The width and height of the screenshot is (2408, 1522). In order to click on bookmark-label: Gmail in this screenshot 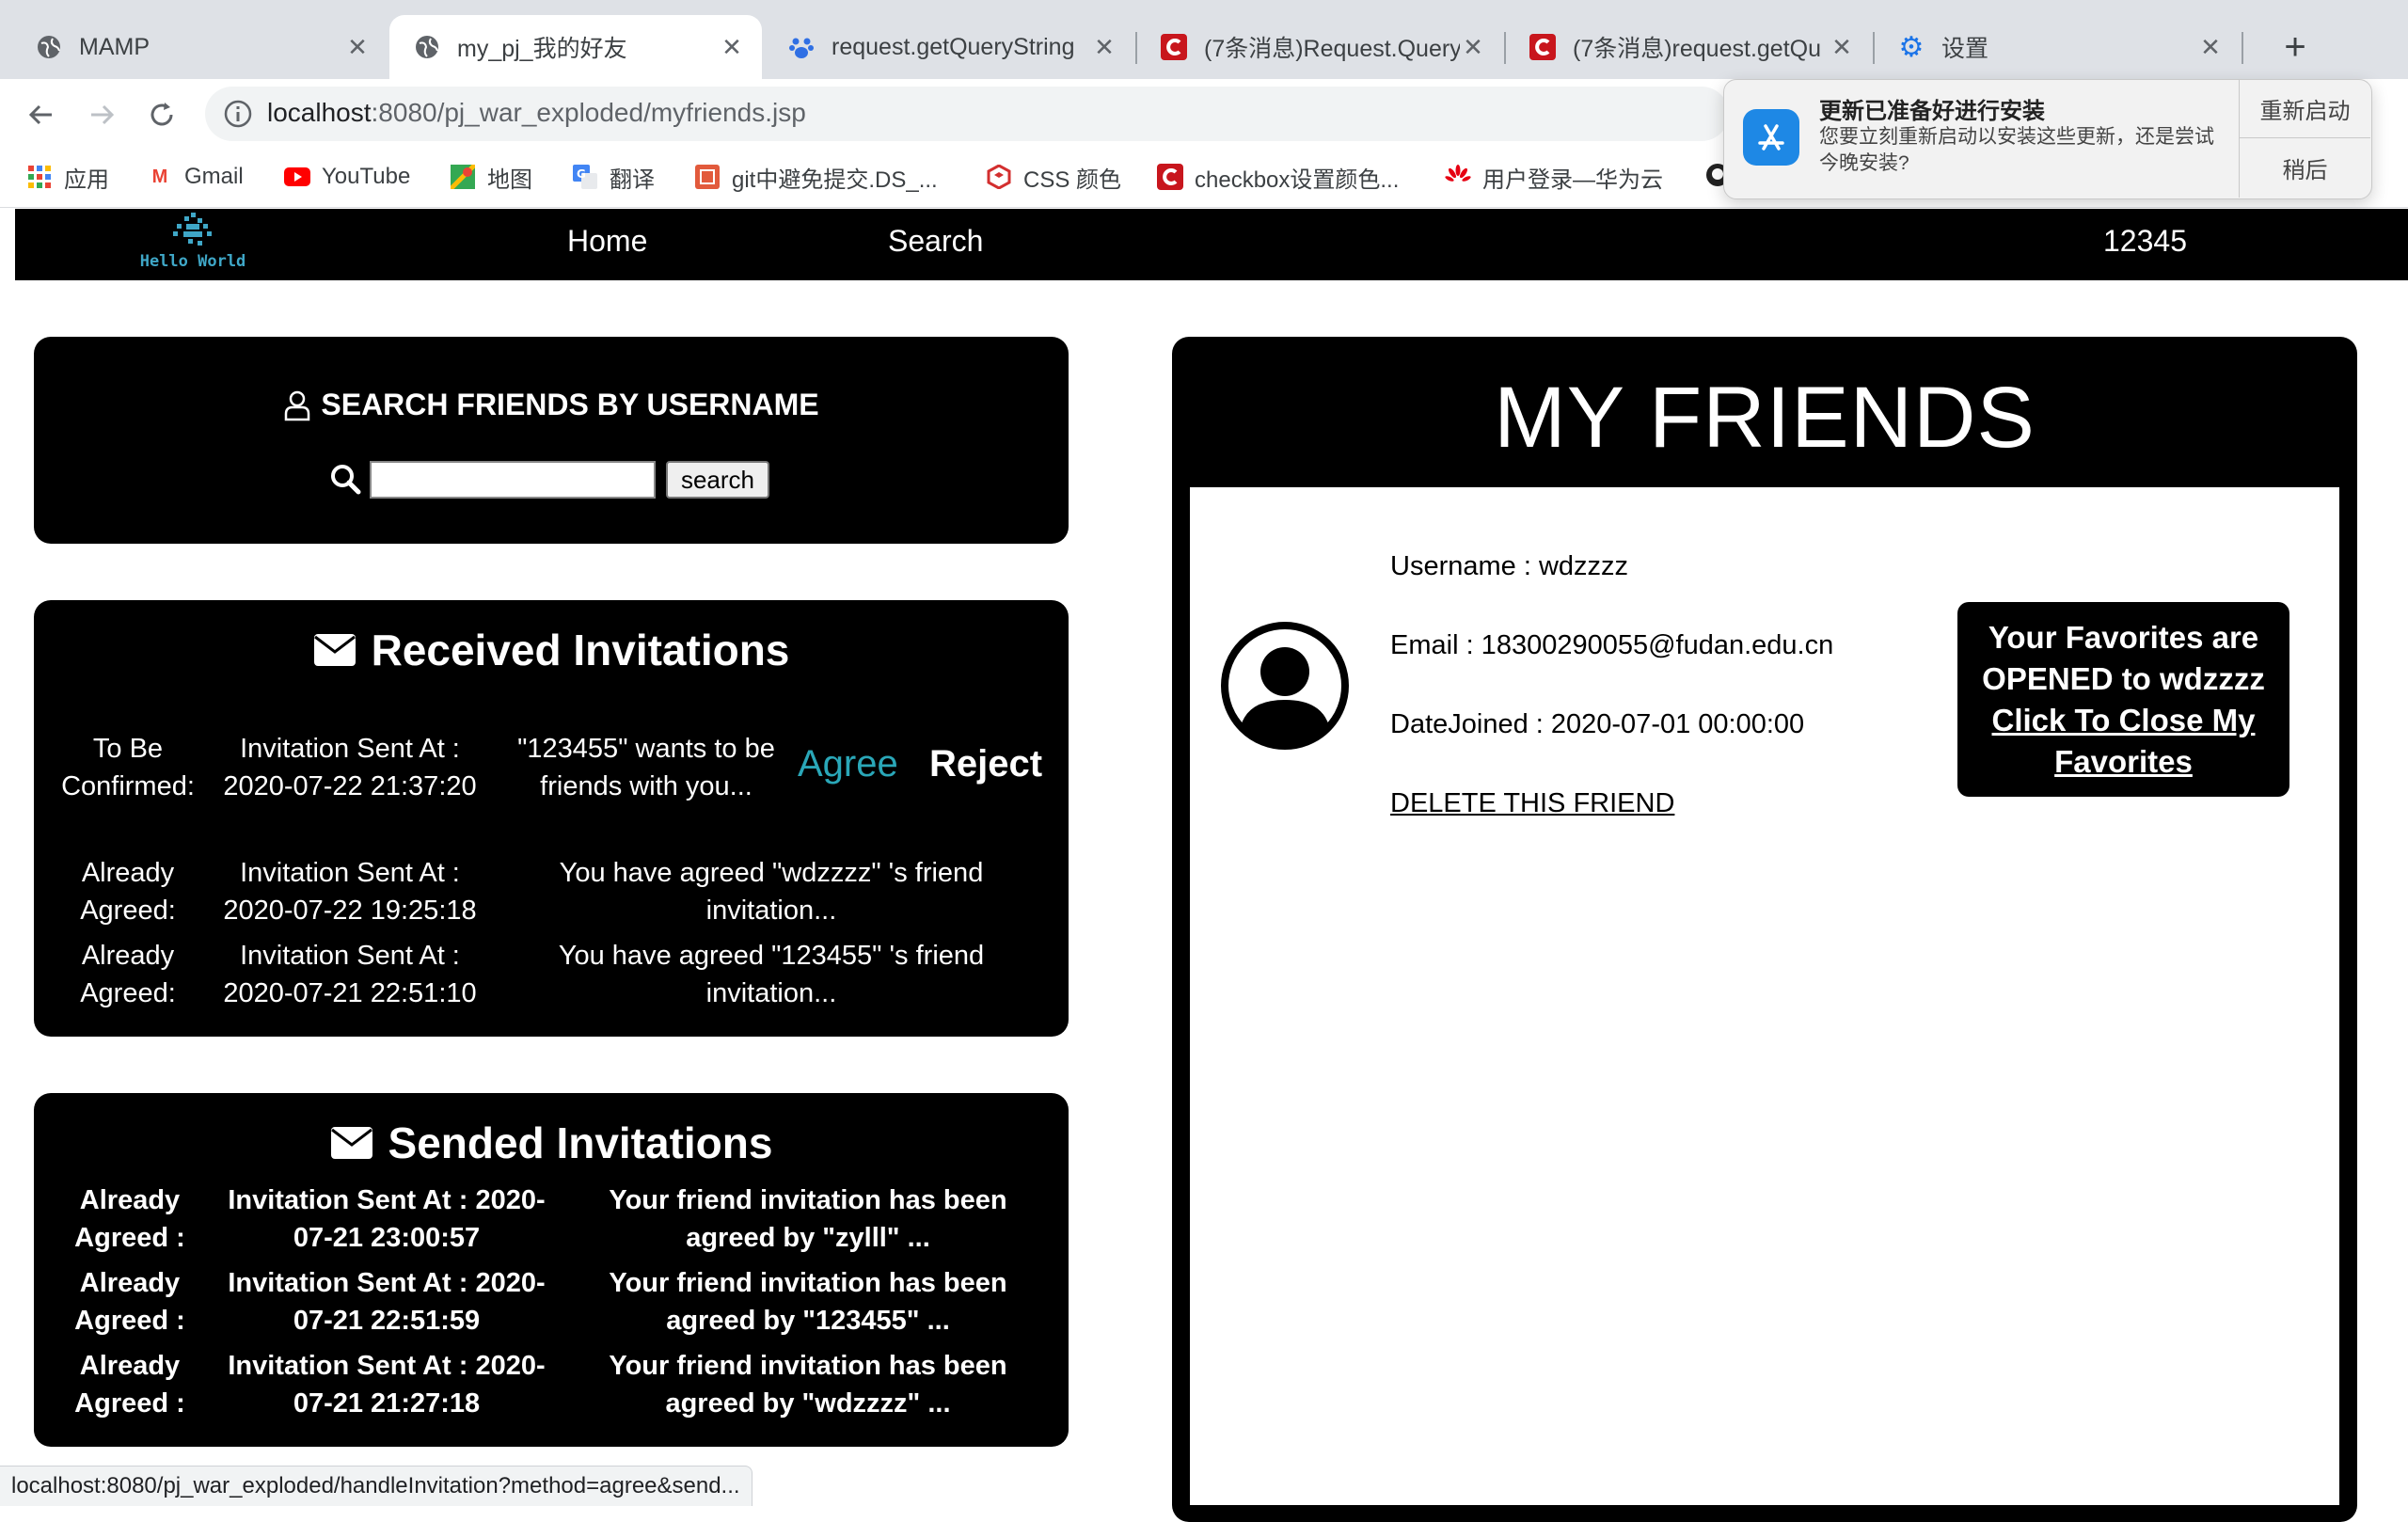, I will do `click(214, 177)`.